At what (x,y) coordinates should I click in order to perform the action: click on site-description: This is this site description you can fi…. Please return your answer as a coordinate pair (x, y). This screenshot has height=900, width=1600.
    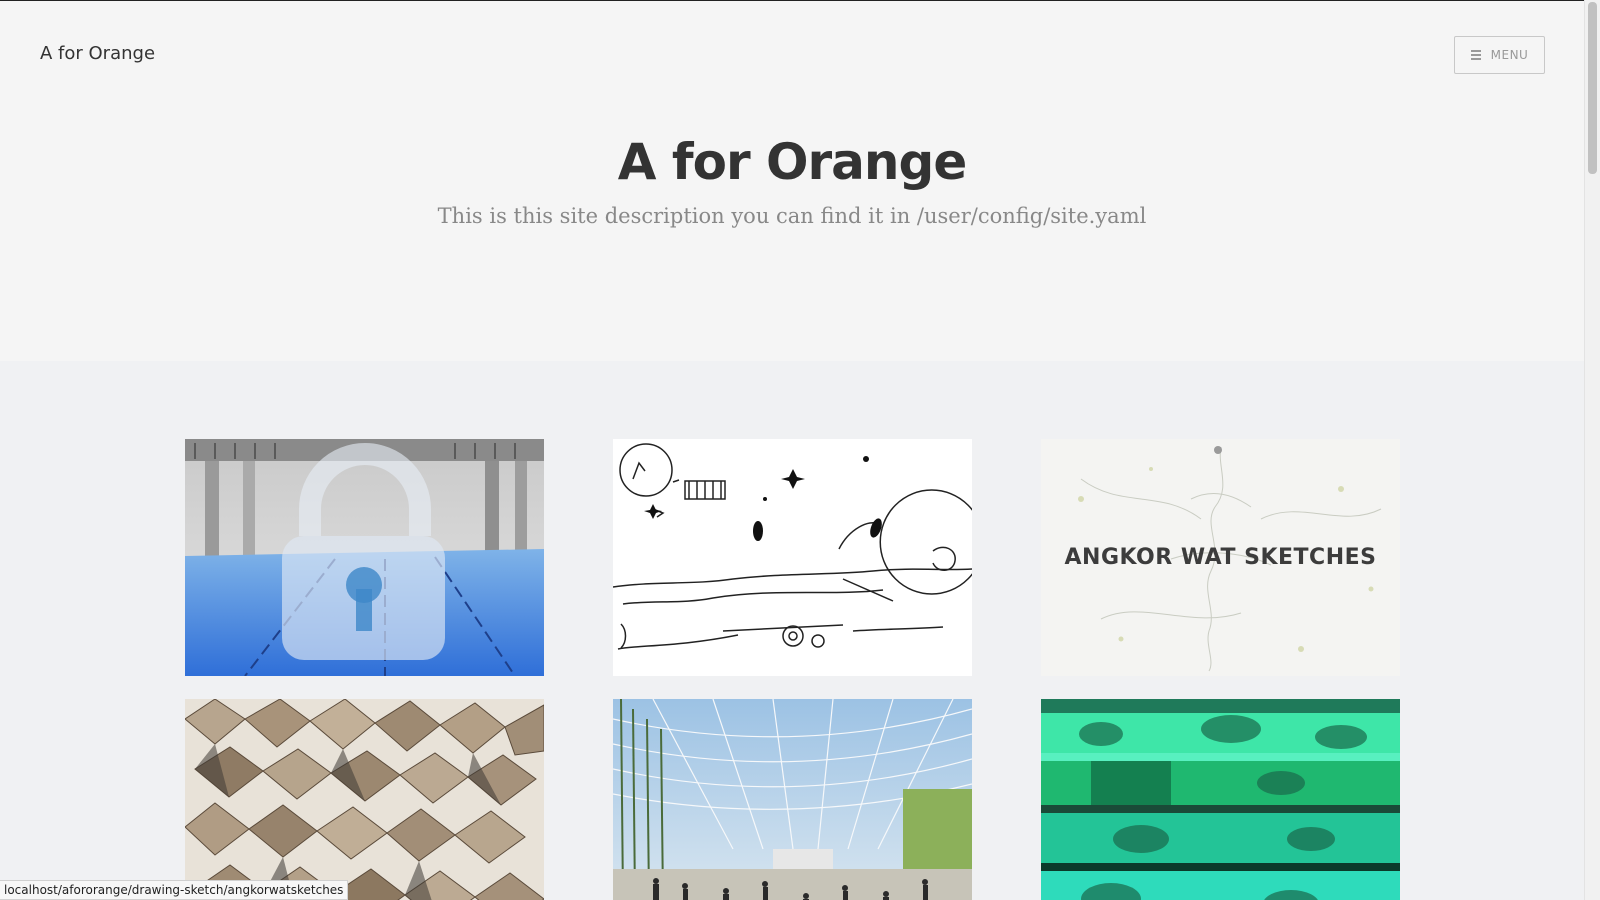
    Looking at the image, I should click on (792, 216).